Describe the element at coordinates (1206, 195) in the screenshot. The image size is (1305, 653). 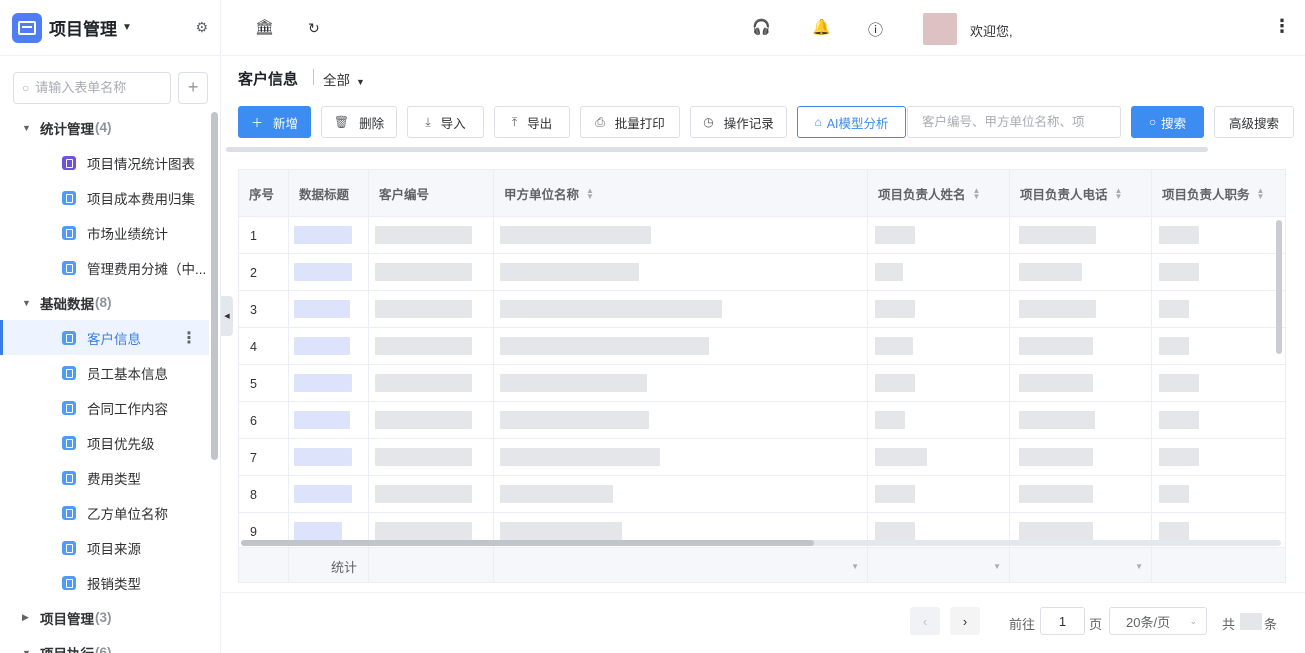
I see `column-title: 项目负责人职务` at that location.